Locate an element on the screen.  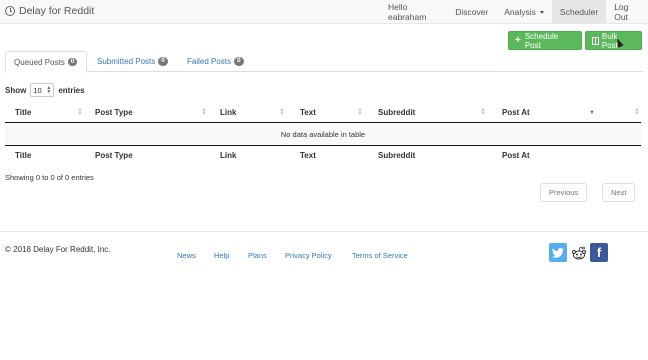
table-info: Showing 0 to 0 of 0 entries is located at coordinates (49, 177).